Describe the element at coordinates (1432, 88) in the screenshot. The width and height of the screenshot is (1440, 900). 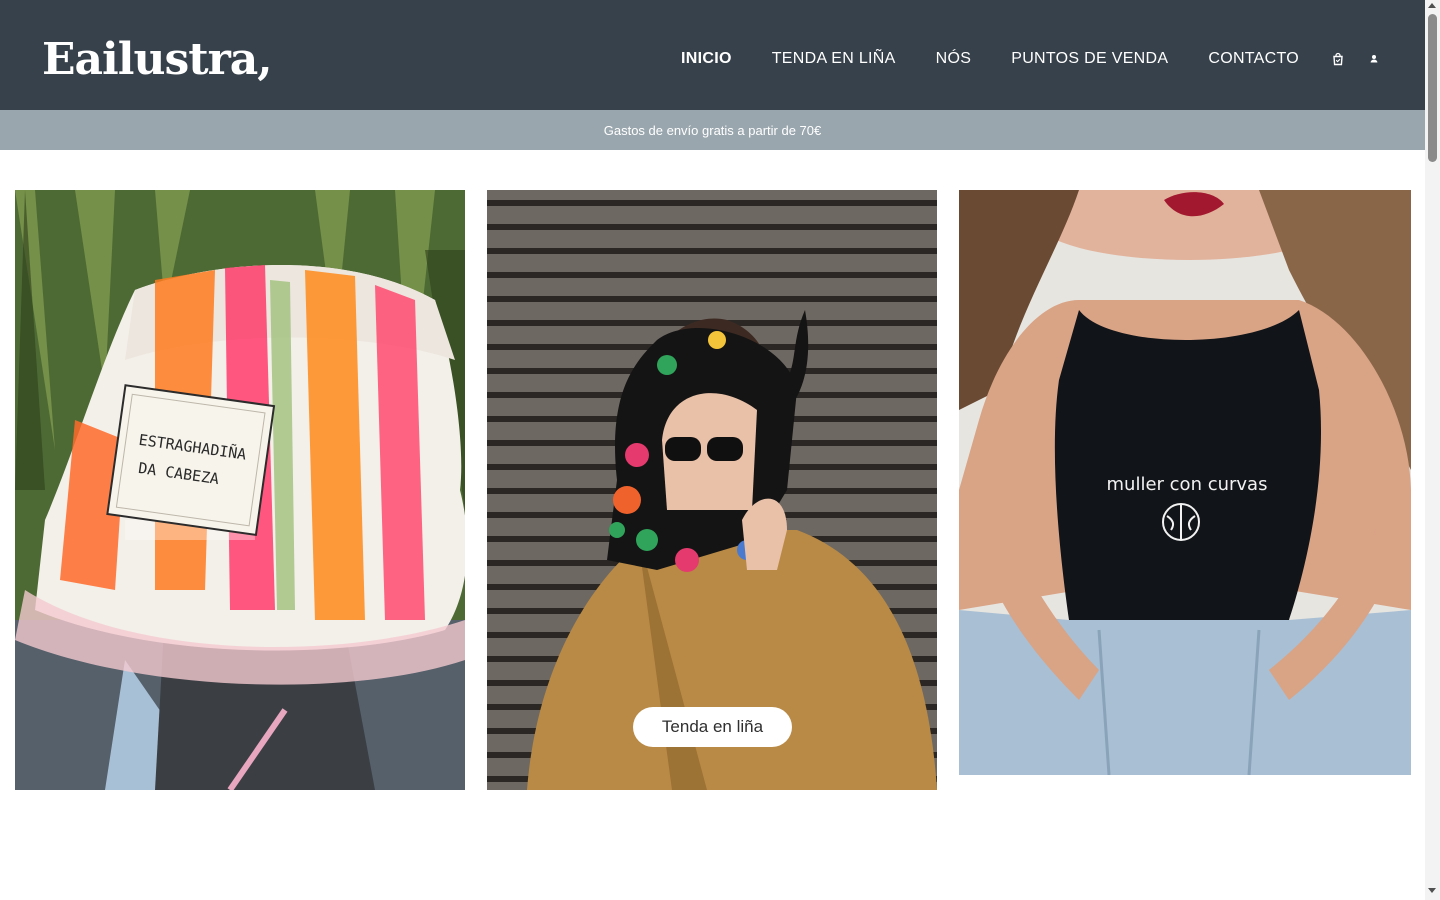
I see `scrollbar-thumb` at that location.